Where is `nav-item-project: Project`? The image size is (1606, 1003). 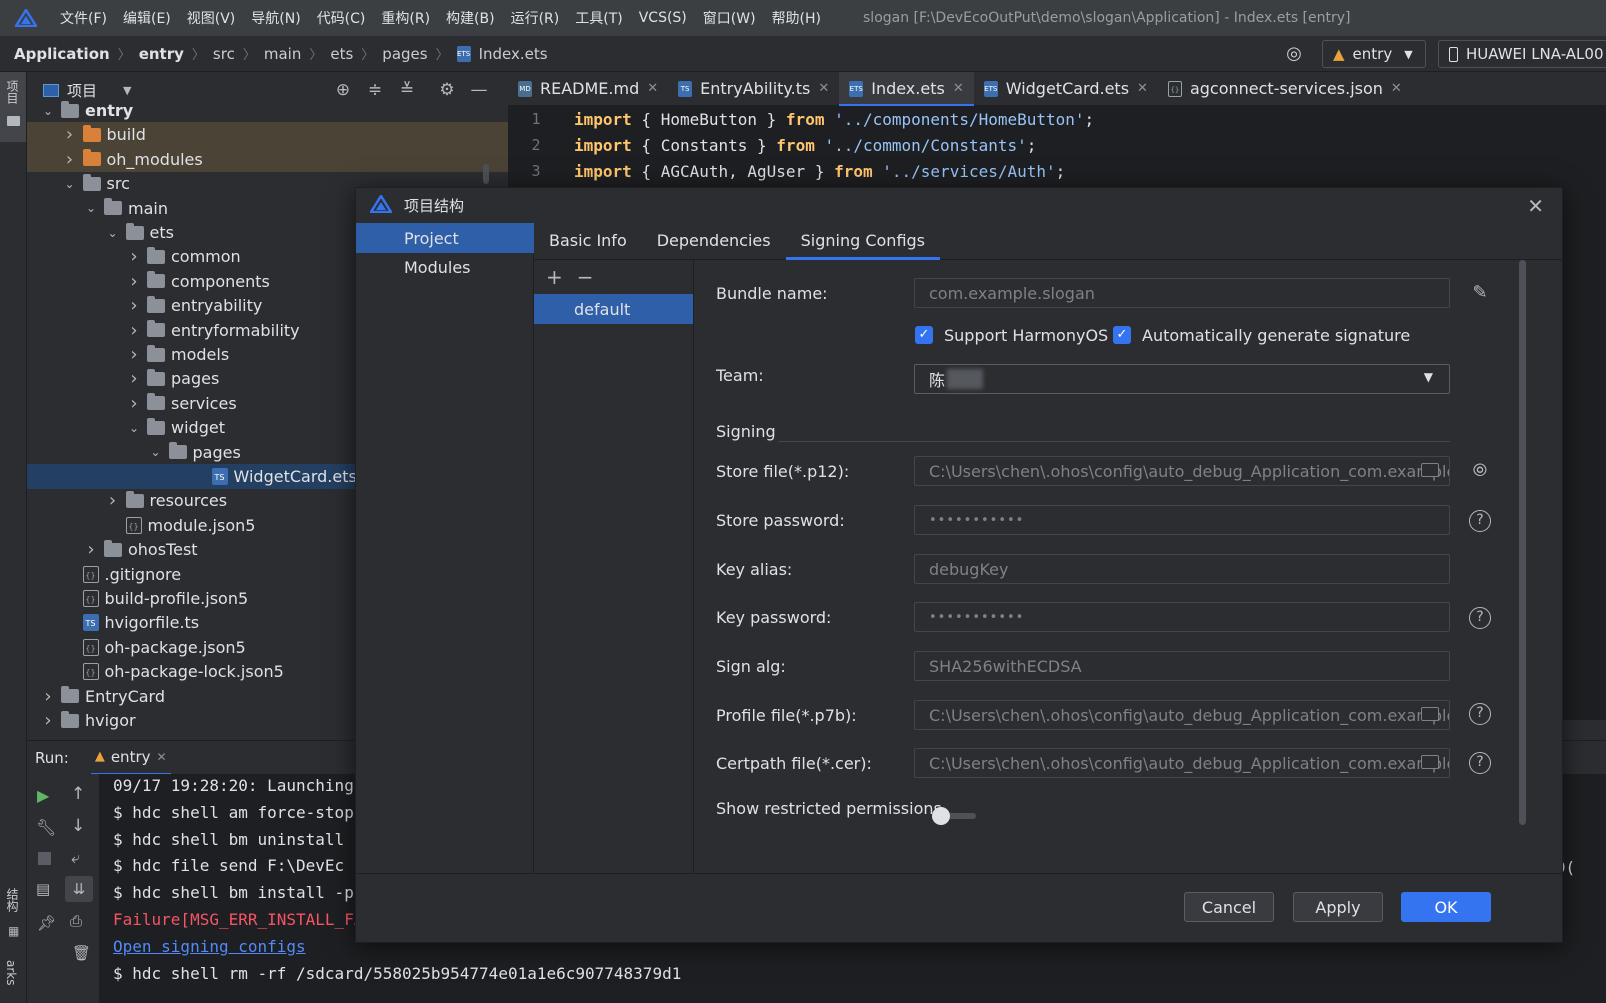
nav-item-project: Project is located at coordinates (445, 238).